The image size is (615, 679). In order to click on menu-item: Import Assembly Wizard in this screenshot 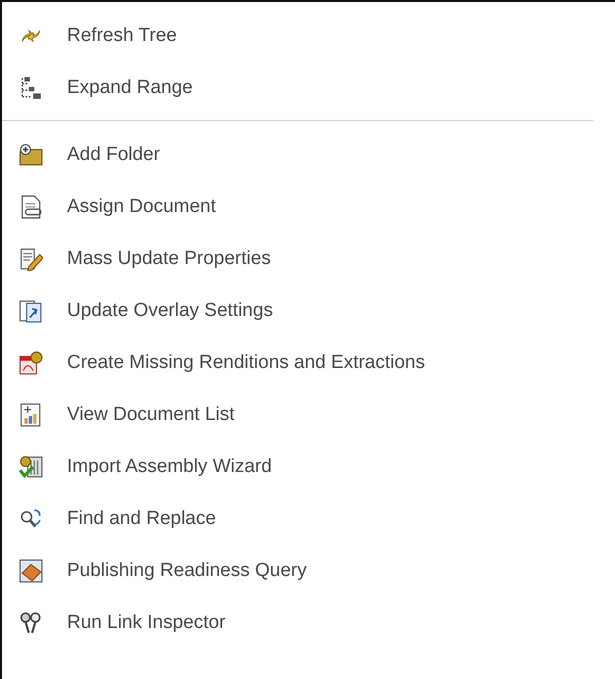, I will do `click(169, 467)`.